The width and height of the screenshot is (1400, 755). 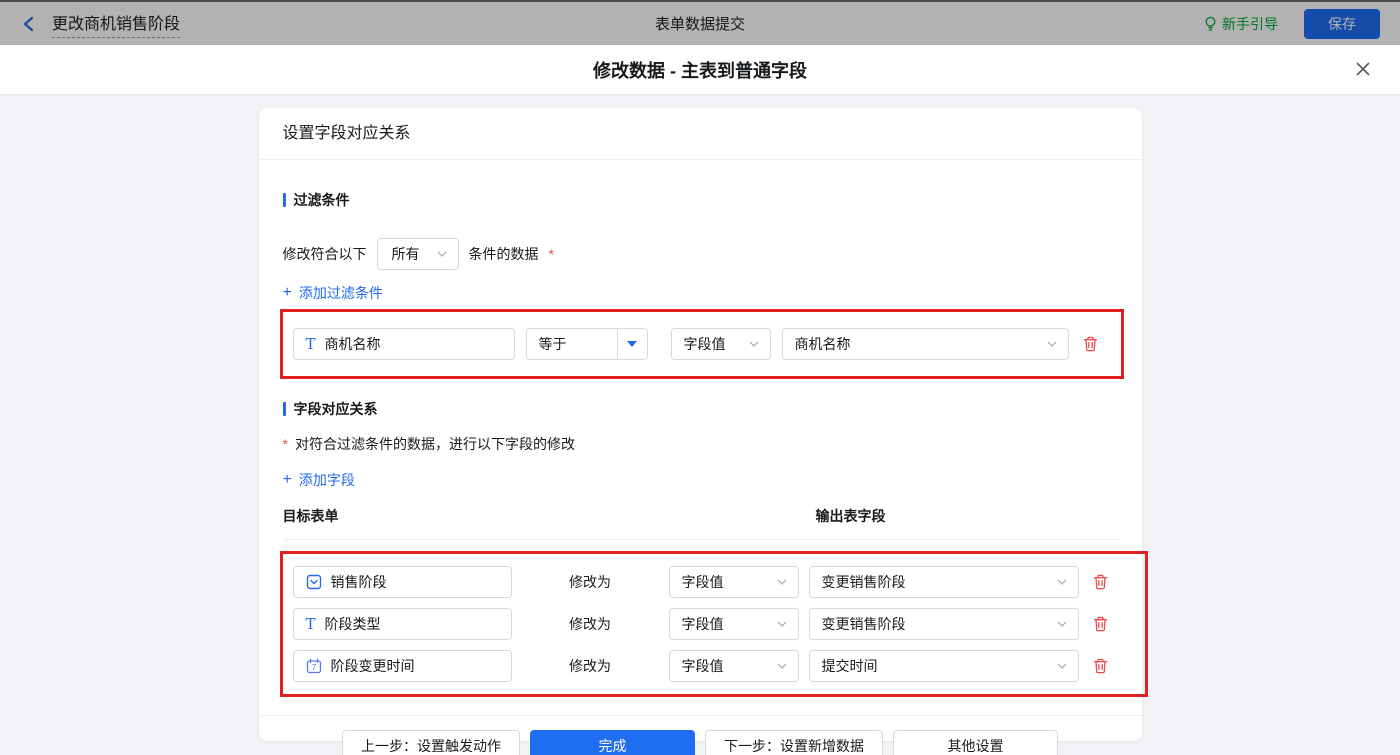 What do you see at coordinates (612, 742) in the screenshot?
I see `done-button: 完成` at bounding box center [612, 742].